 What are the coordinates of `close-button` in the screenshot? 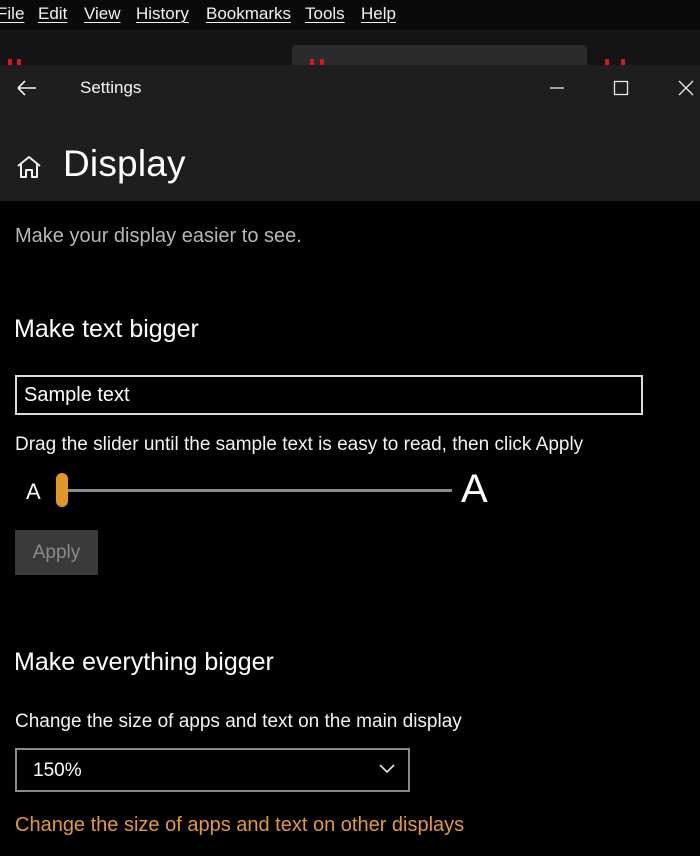 It's located at (683, 88).